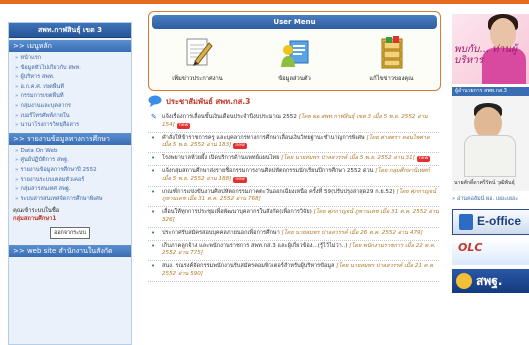 The image size is (529, 345). I want to click on sidebar-item-phone: » เบอร์โทรศัพท์ภายใน, so click(70, 117).